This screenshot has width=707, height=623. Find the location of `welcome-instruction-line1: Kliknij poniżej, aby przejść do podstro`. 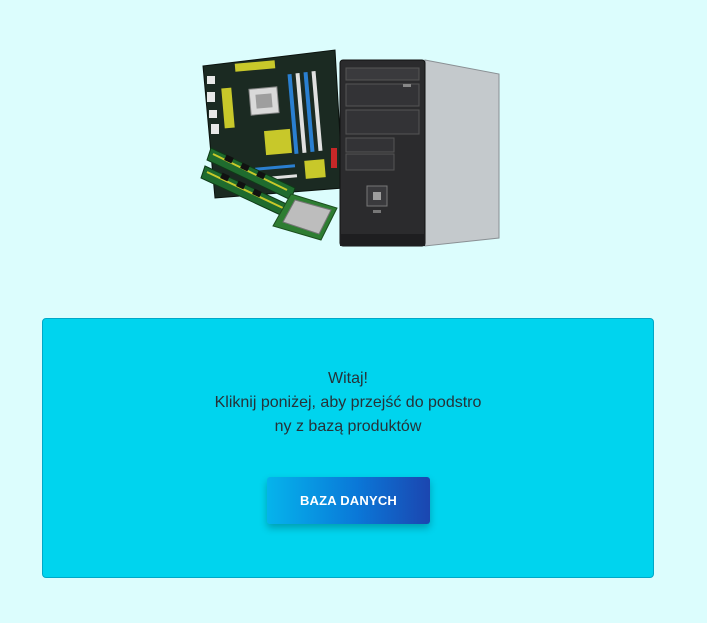

welcome-instruction-line1: Kliknij poniżej, aby przejść do podstro is located at coordinates (348, 402).